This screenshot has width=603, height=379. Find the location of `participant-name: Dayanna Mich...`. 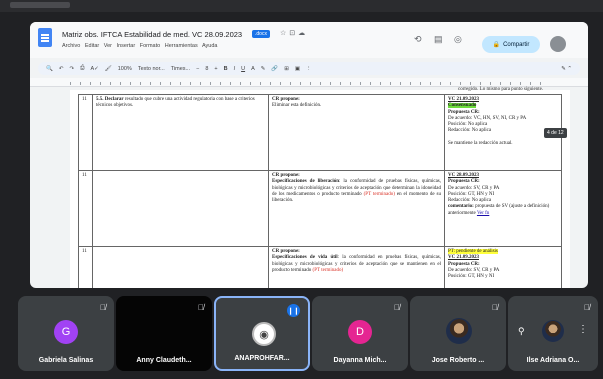

participant-name: Dayanna Mich... is located at coordinates (360, 360).